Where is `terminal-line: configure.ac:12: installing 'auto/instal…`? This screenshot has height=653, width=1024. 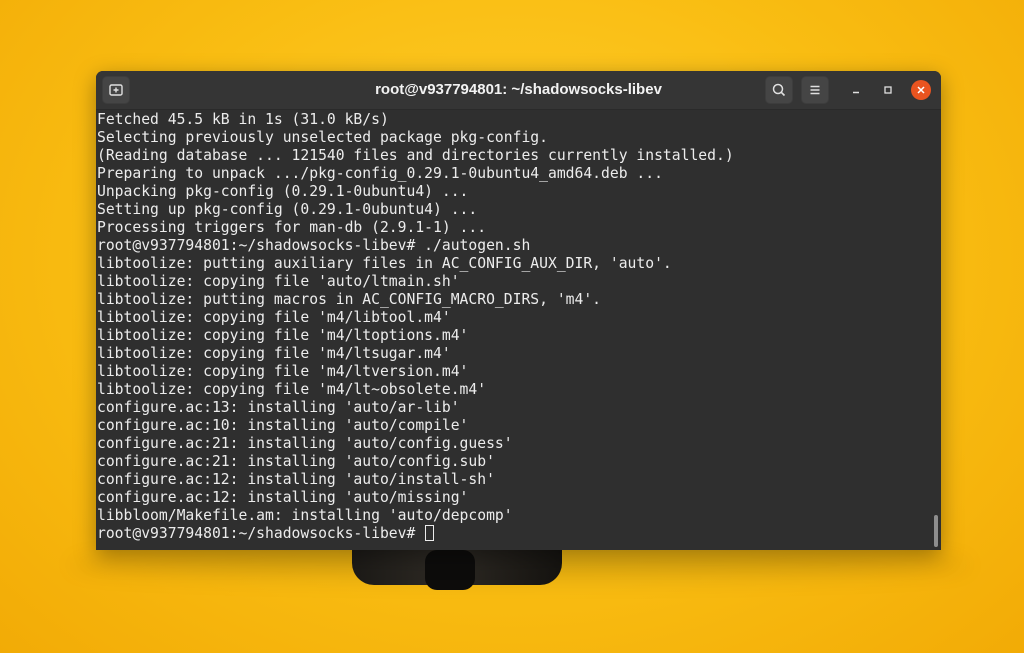
terminal-line: configure.ac:12: installing 'auto/instal… is located at coordinates (296, 479).